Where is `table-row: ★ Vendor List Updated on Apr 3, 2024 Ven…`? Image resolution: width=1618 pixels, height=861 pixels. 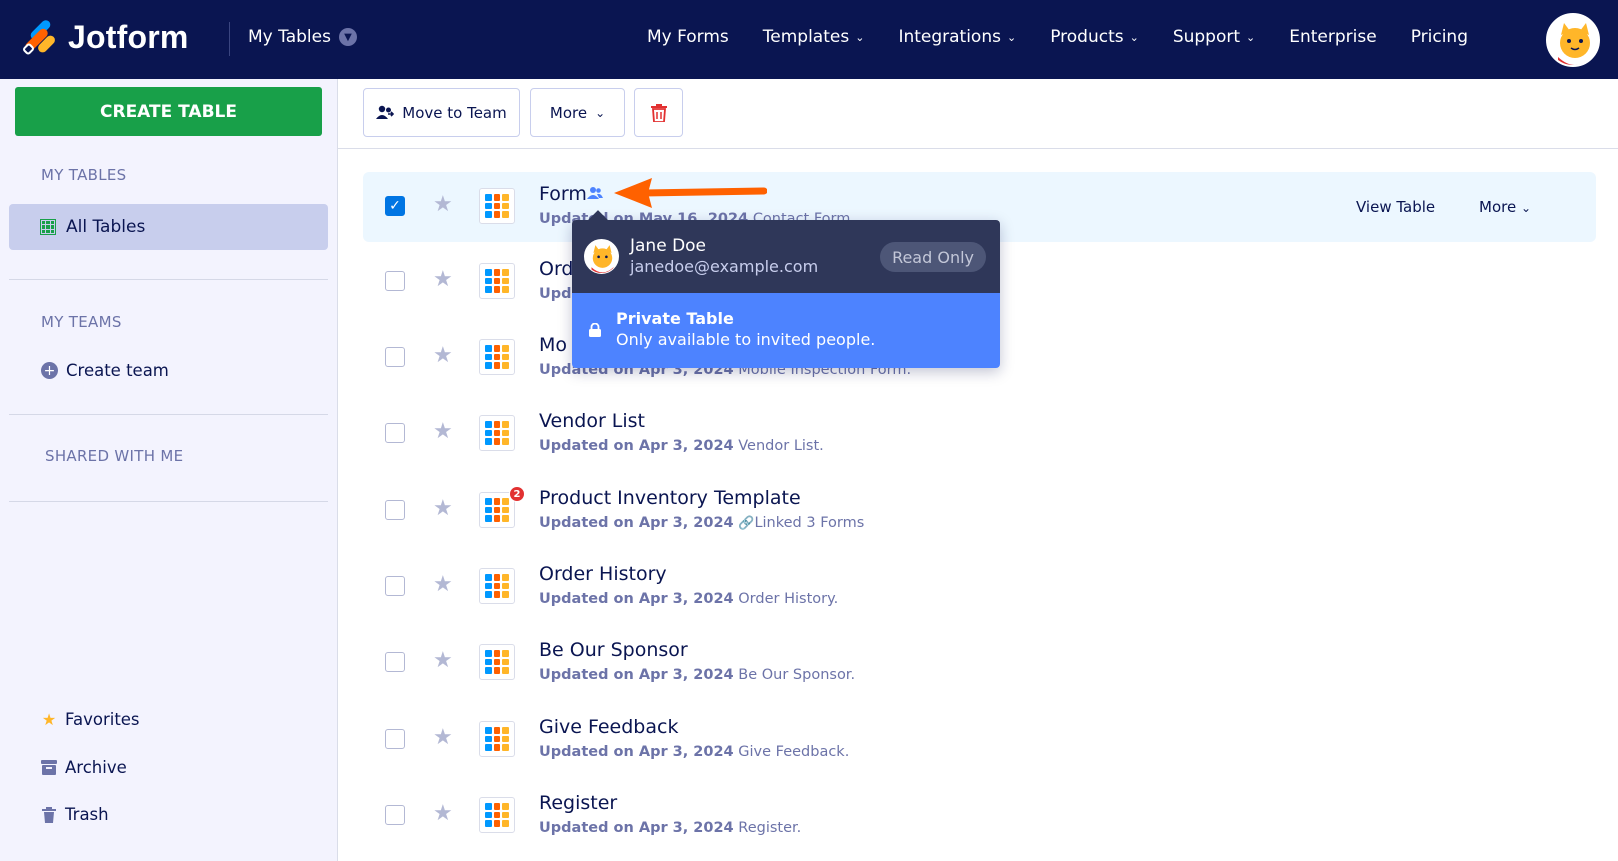
table-row: ★ Vendor List Updated on Apr 3, 2024 Ven… is located at coordinates (979, 434).